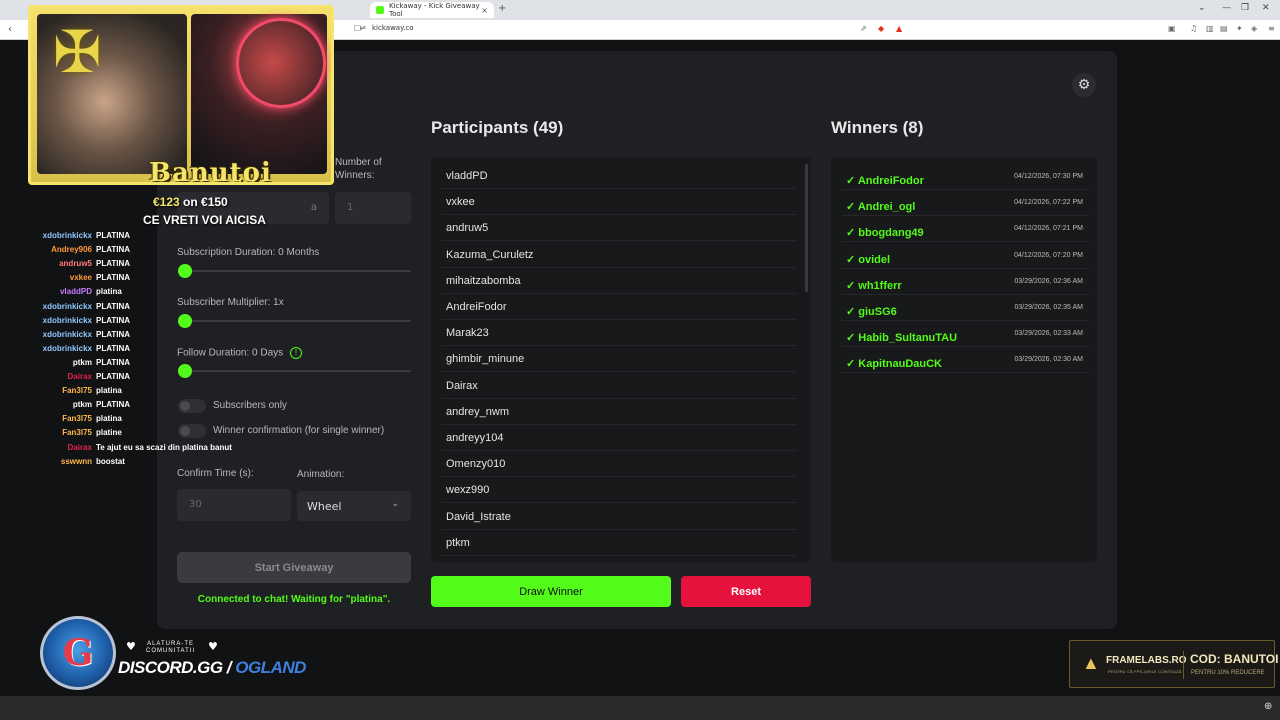  What do you see at coordinates (874, 285) in the screenshot?
I see `winner-name: ✓ wh1fferr` at bounding box center [874, 285].